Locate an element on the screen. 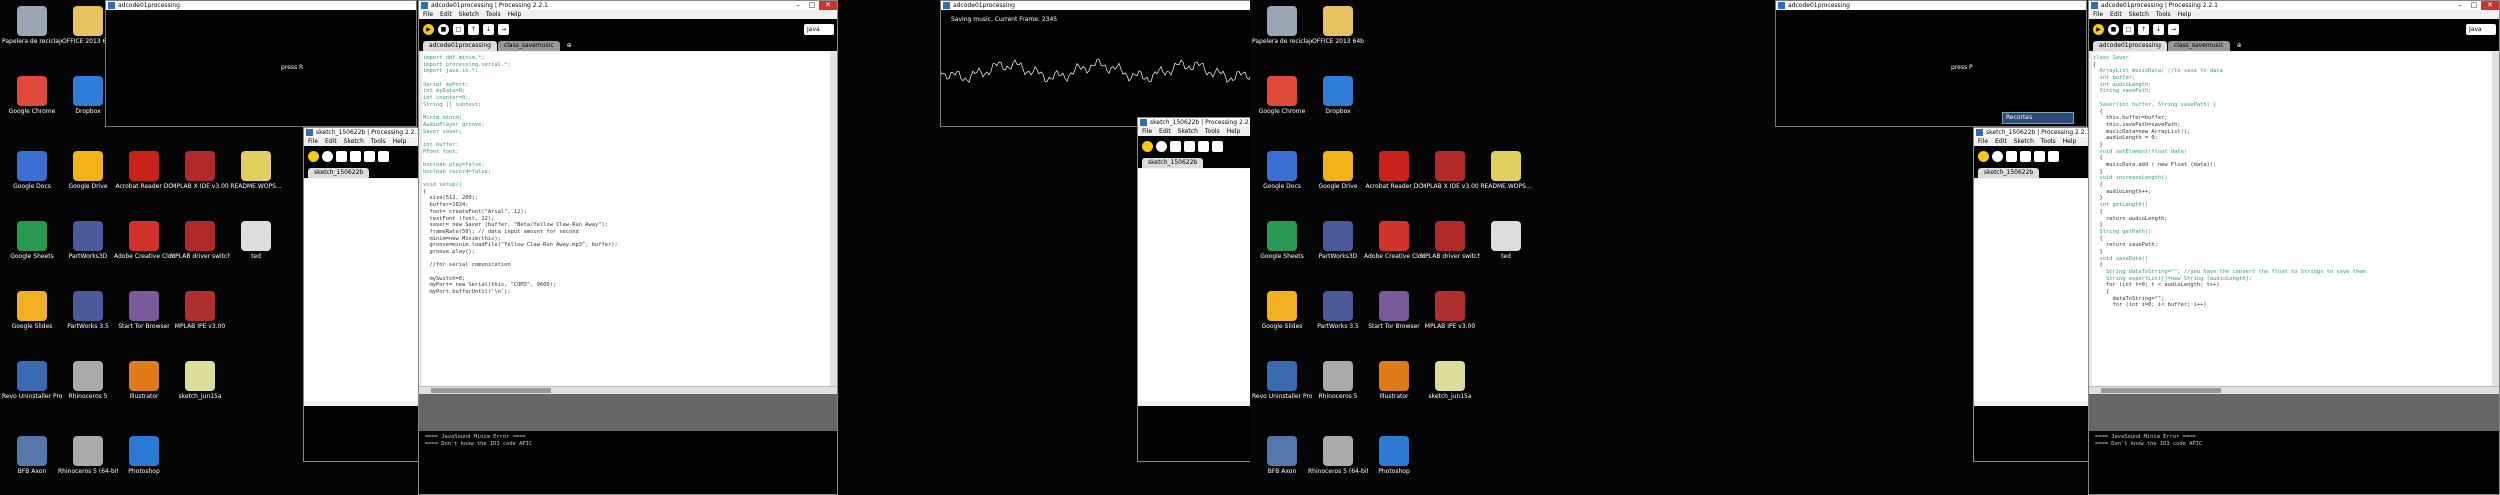 The height and width of the screenshot is (495, 2500). export-button: → is located at coordinates (2173, 29).